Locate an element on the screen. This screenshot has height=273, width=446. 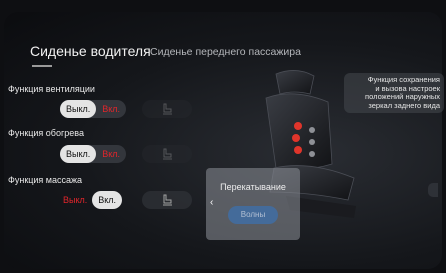
massage-toggle: Выкл. Вкл. is located at coordinates (90, 200).